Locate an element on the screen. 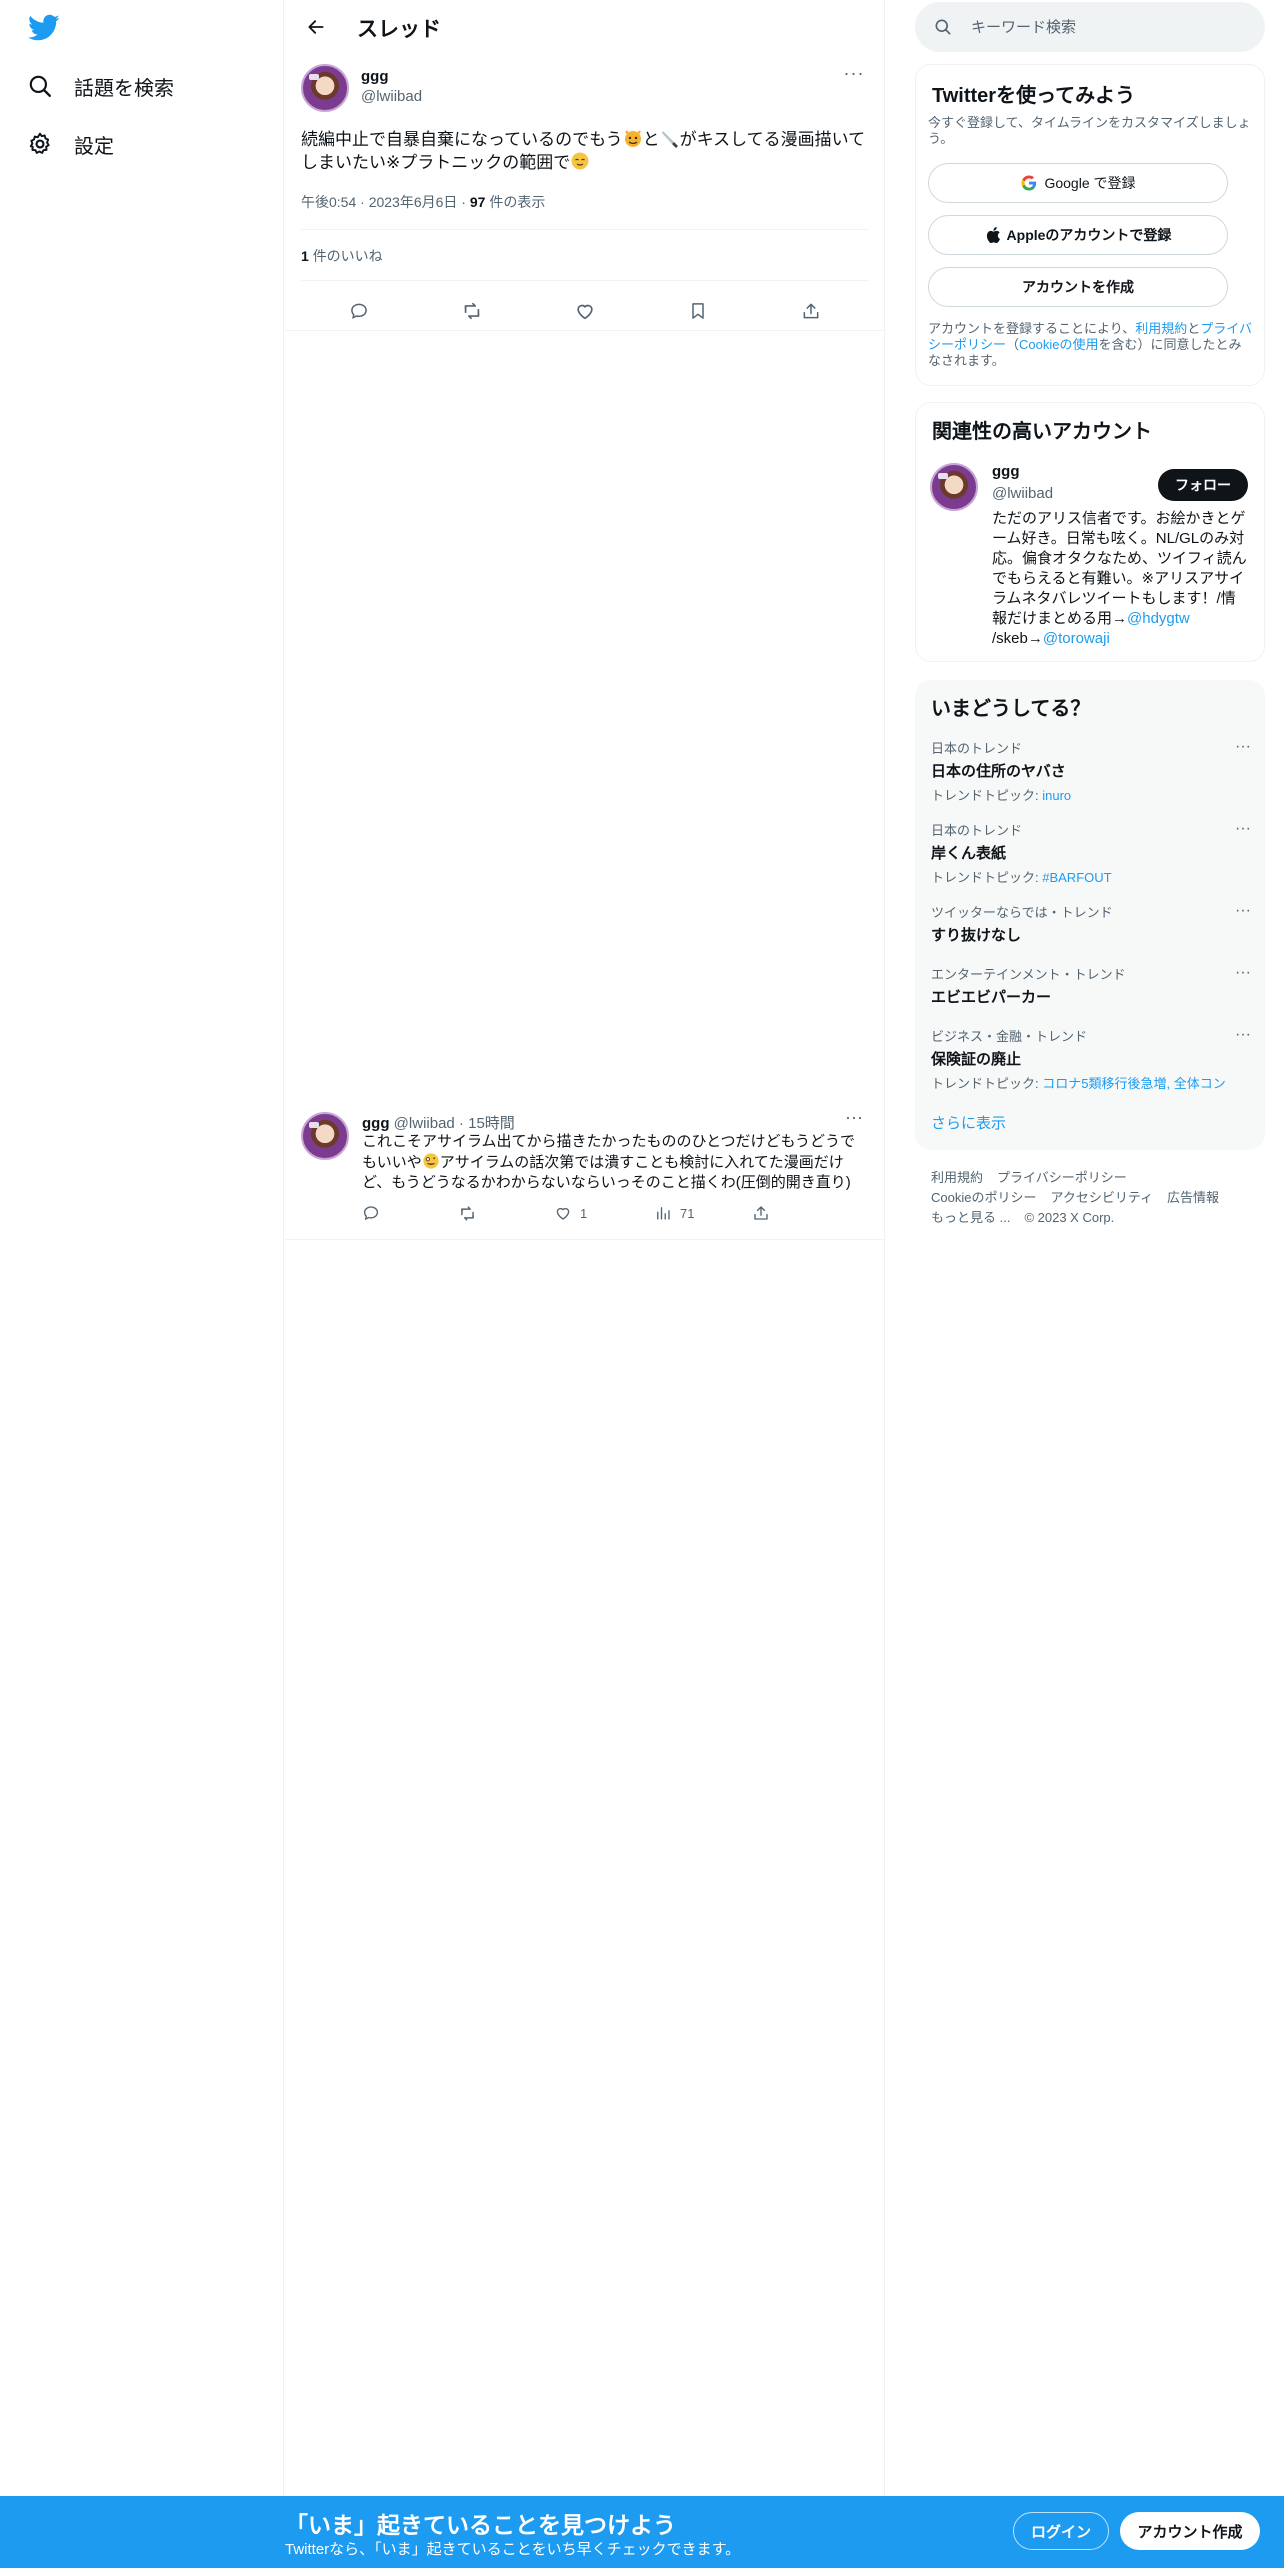 Image resolution: width=1284 pixels, height=2568 pixels. divider is located at coordinates (585, 330).